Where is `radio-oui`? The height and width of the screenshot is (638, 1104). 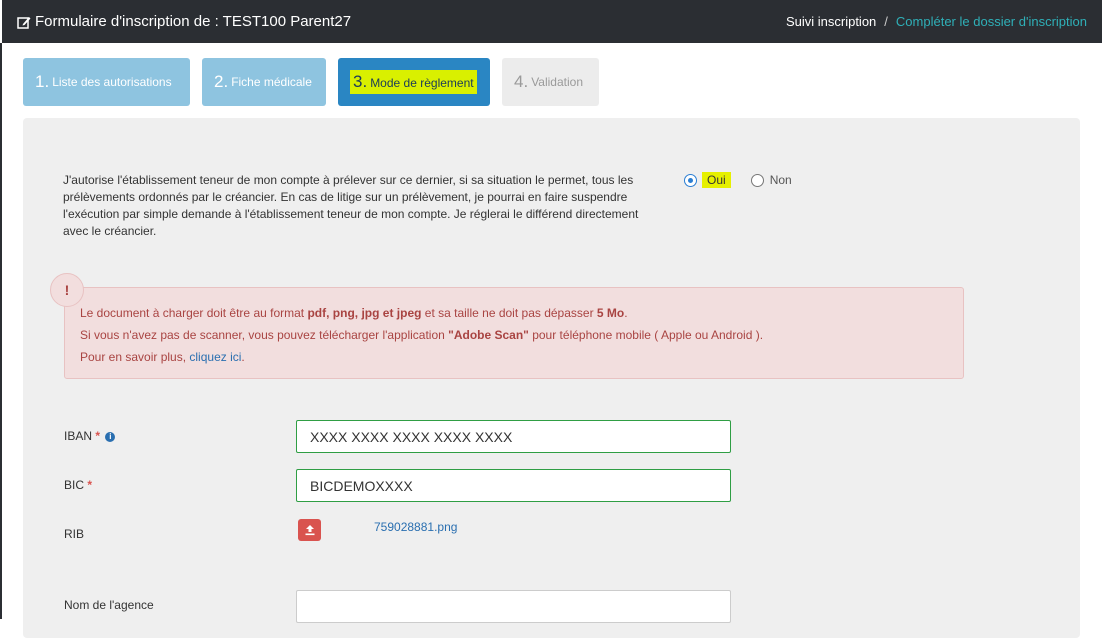 radio-oui is located at coordinates (690, 180).